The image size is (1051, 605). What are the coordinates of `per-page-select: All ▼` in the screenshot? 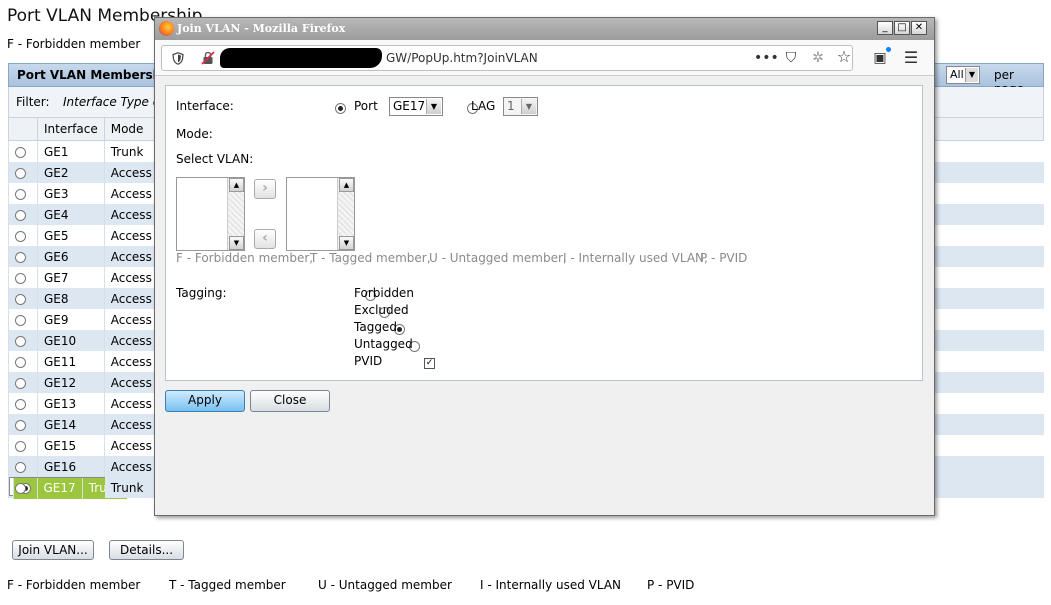 It's located at (963, 75).